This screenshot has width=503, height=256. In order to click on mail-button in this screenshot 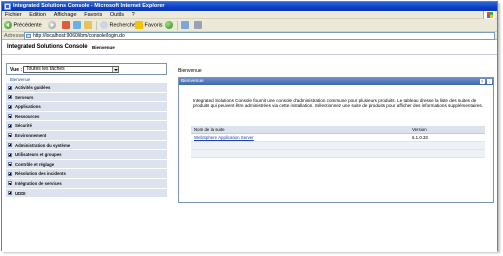, I will do `click(185, 25)`.